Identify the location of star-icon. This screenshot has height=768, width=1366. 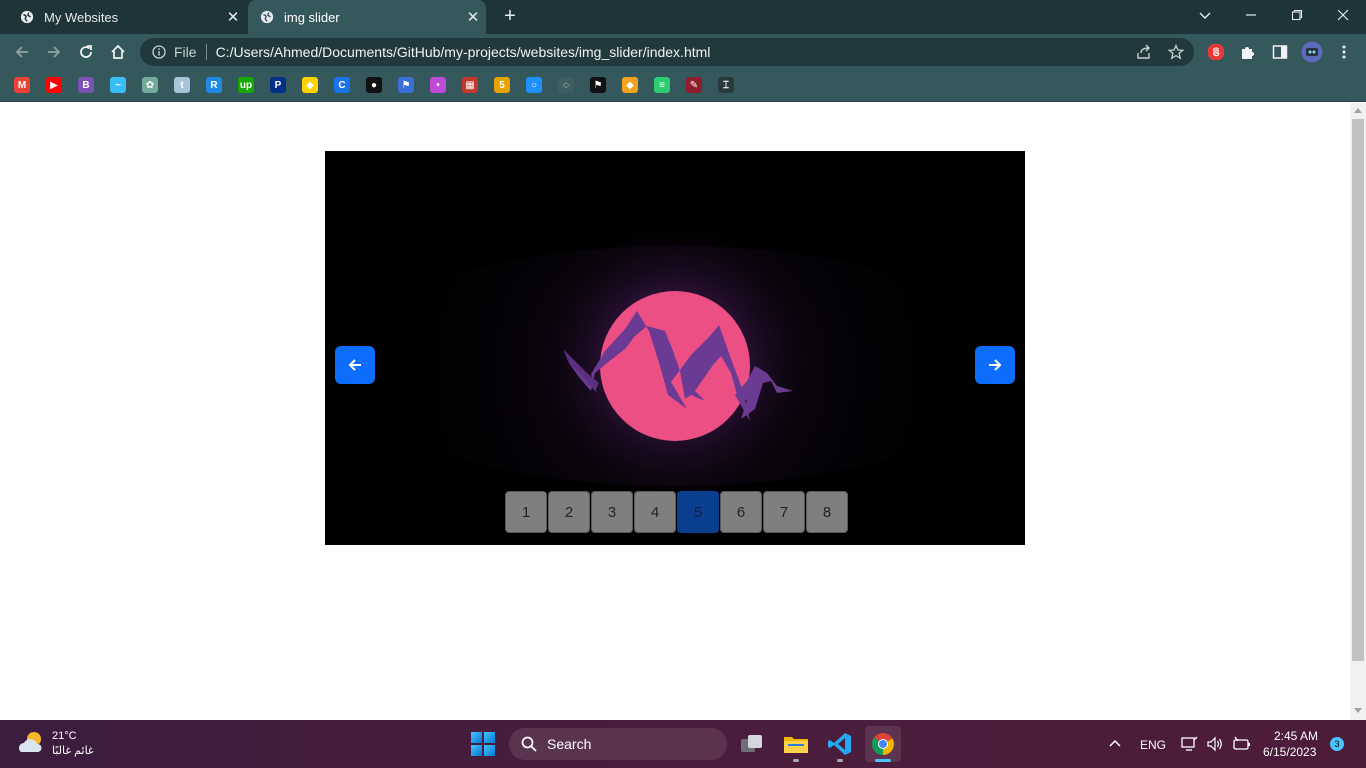
(1176, 52).